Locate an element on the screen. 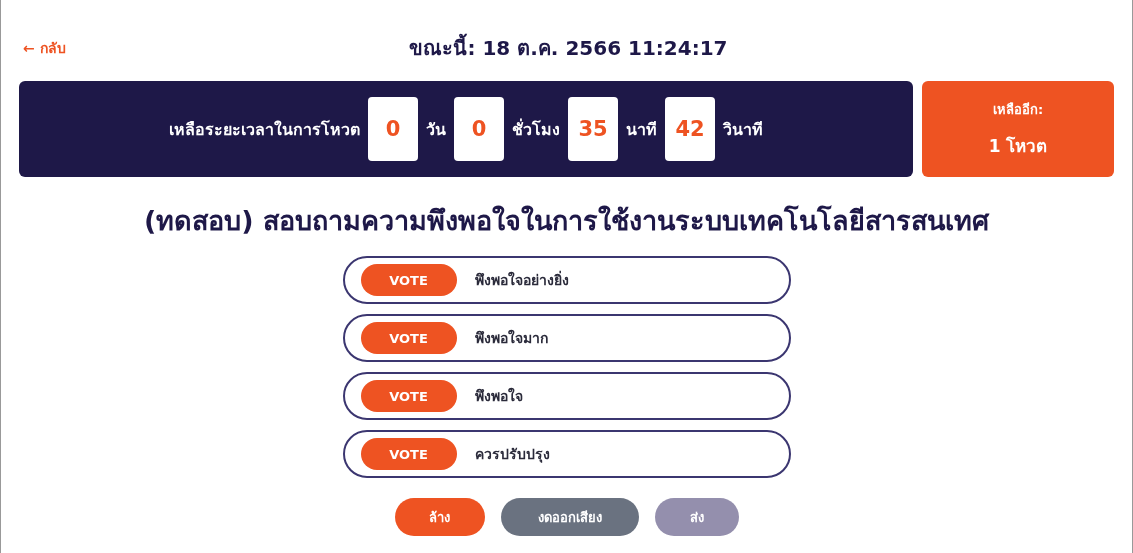 The height and width of the screenshot is (553, 1133). option-label: ควรปรับปรุง is located at coordinates (512, 455).